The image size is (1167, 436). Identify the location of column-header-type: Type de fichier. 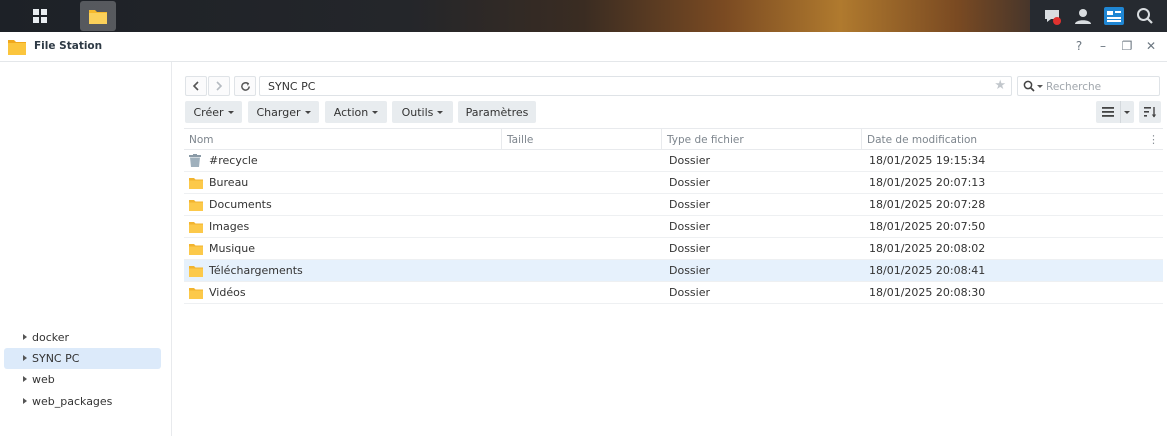
(762, 139).